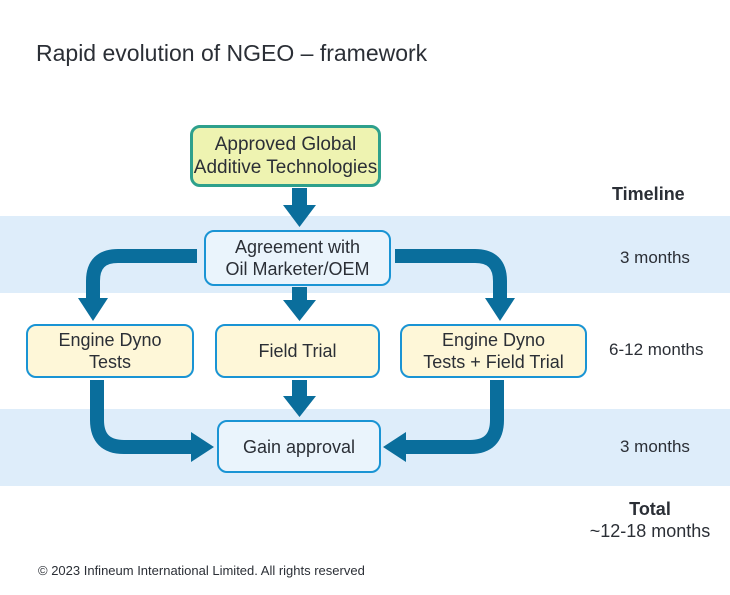 This screenshot has height=595, width=730. Describe the element at coordinates (285, 156) in the screenshot. I see `approved-technologies-box: Approved Global Additive Technologies` at that location.